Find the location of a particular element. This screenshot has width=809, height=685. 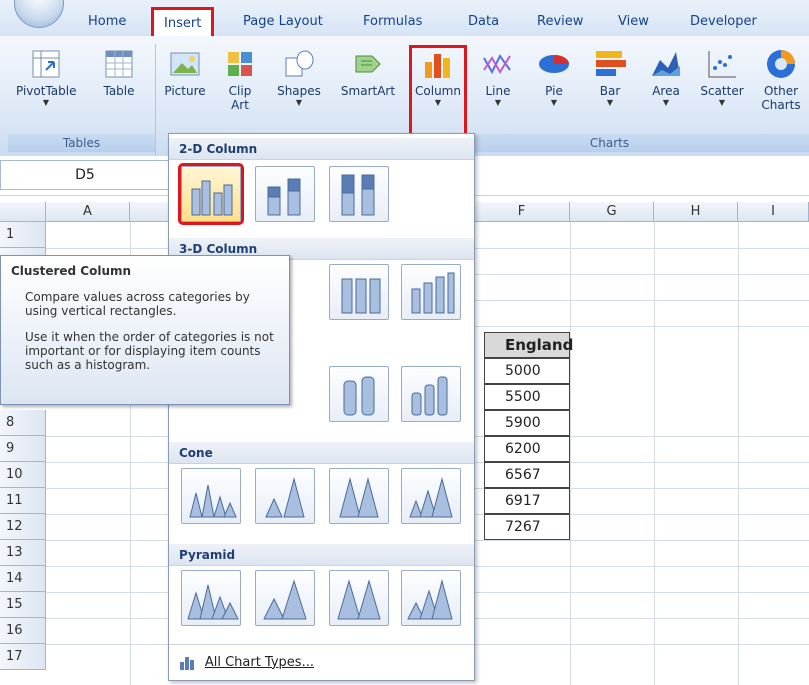

pie-chart-icon is located at coordinates (554, 64).